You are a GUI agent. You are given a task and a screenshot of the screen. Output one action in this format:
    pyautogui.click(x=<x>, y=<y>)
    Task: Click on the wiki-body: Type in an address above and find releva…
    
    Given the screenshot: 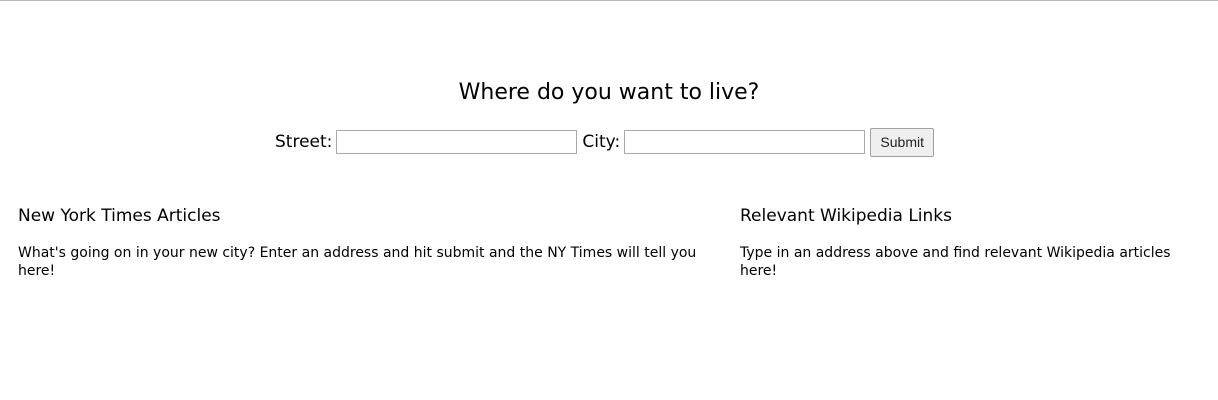 What is the action you would take?
    pyautogui.click(x=955, y=262)
    